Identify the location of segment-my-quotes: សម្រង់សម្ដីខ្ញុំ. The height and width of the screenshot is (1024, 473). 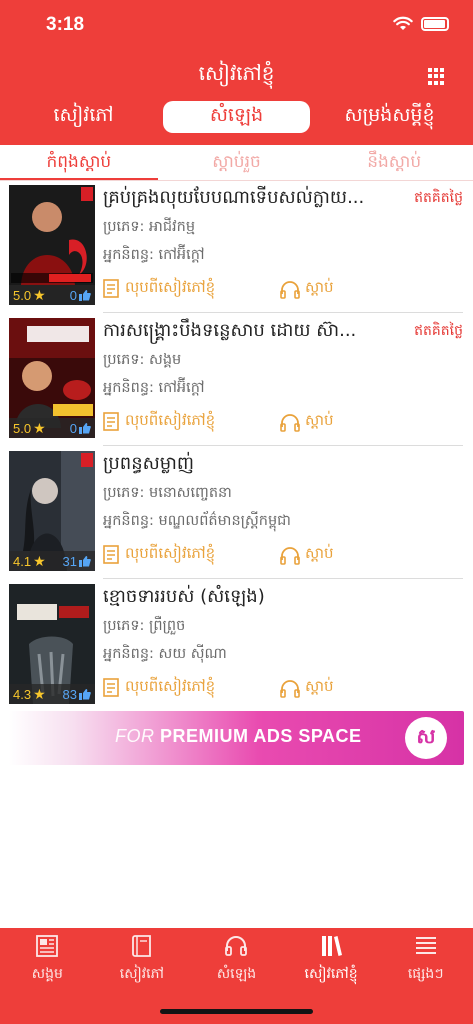
(389, 117).